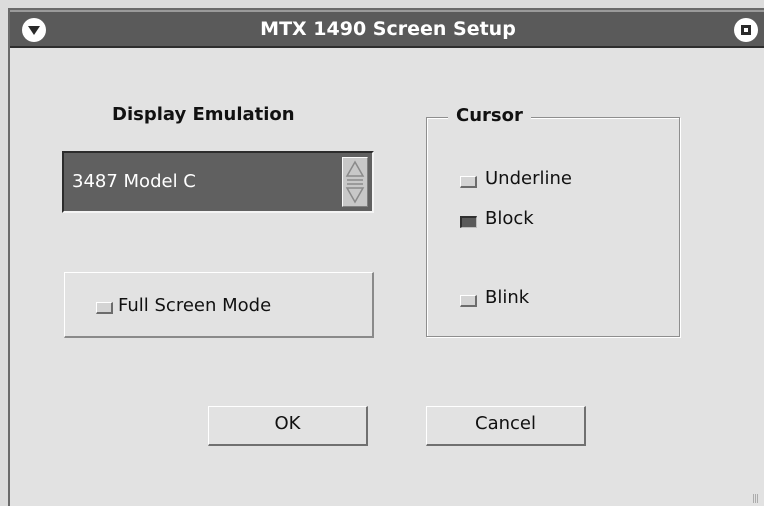 The height and width of the screenshot is (506, 764). I want to click on window-title: MTX 1490 Screen Setup, so click(388, 29).